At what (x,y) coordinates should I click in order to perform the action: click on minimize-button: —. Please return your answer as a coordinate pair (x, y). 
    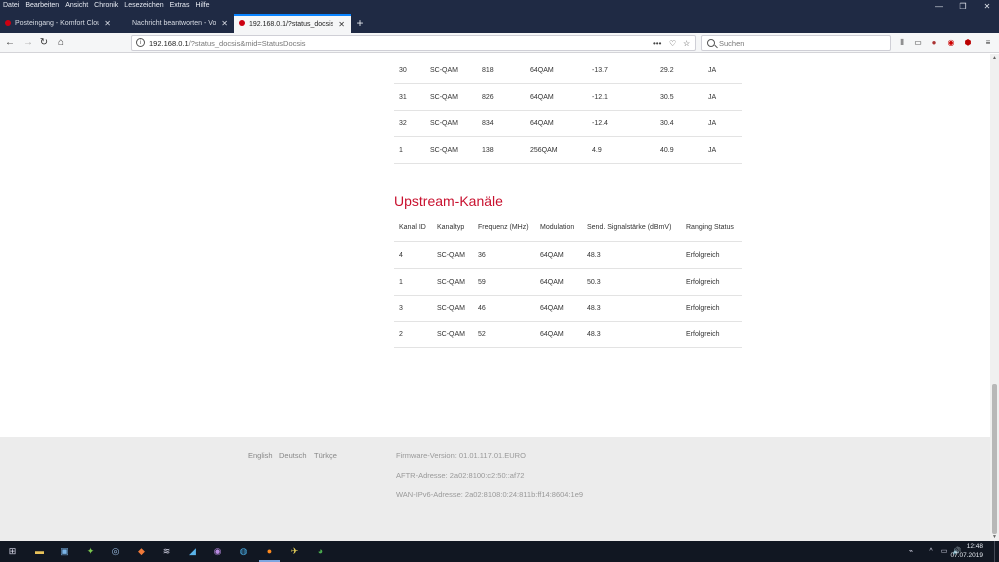
    Looking at the image, I should click on (939, 7).